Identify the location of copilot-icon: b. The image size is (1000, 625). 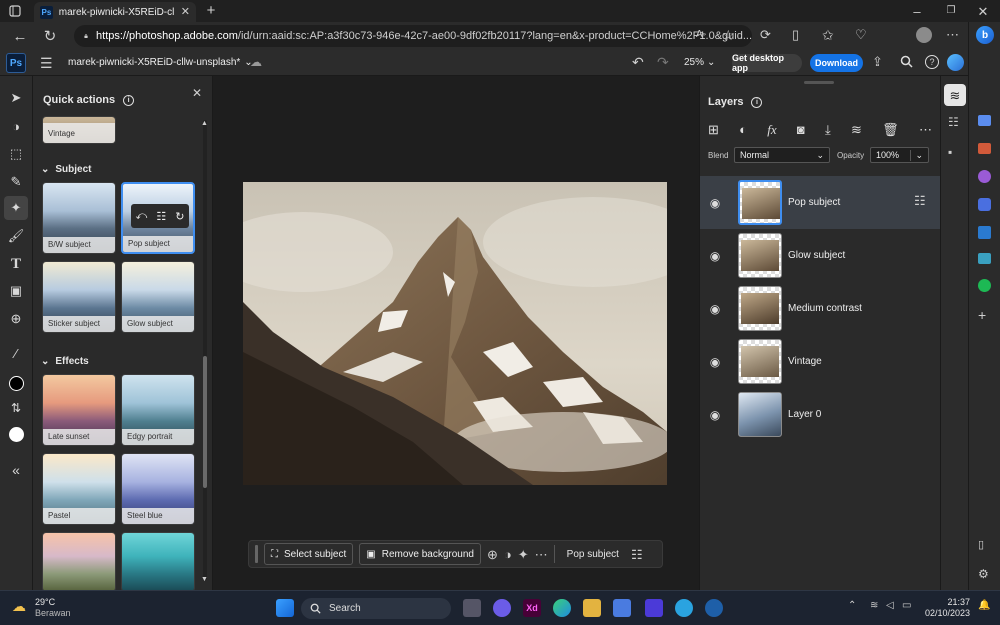
(985, 35).